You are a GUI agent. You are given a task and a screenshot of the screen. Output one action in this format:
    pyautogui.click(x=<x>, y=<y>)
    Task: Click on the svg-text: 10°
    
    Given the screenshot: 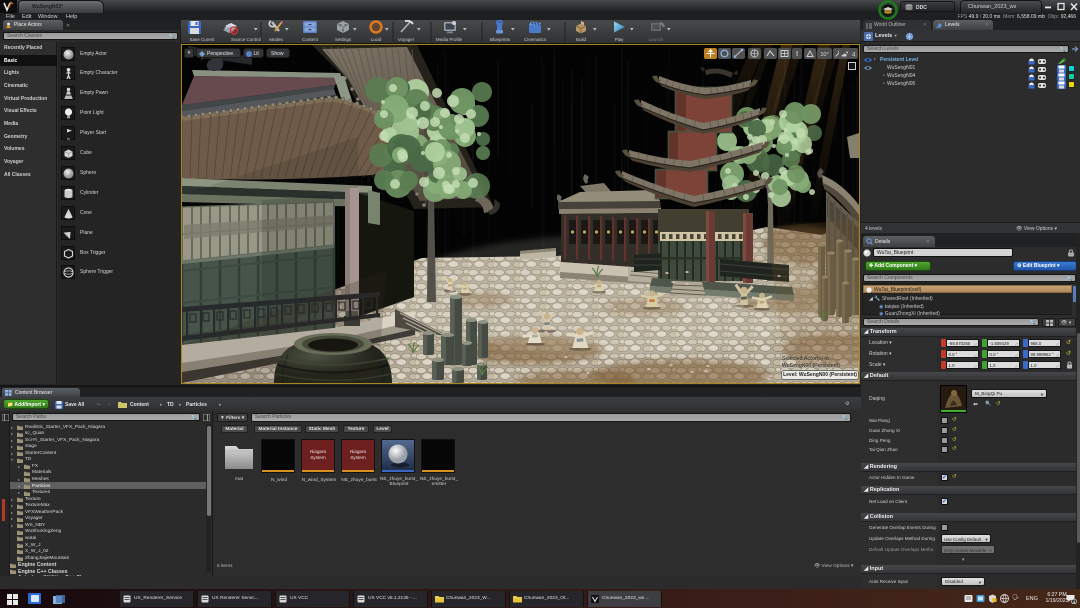 What is the action you would take?
    pyautogui.click(x=824, y=55)
    